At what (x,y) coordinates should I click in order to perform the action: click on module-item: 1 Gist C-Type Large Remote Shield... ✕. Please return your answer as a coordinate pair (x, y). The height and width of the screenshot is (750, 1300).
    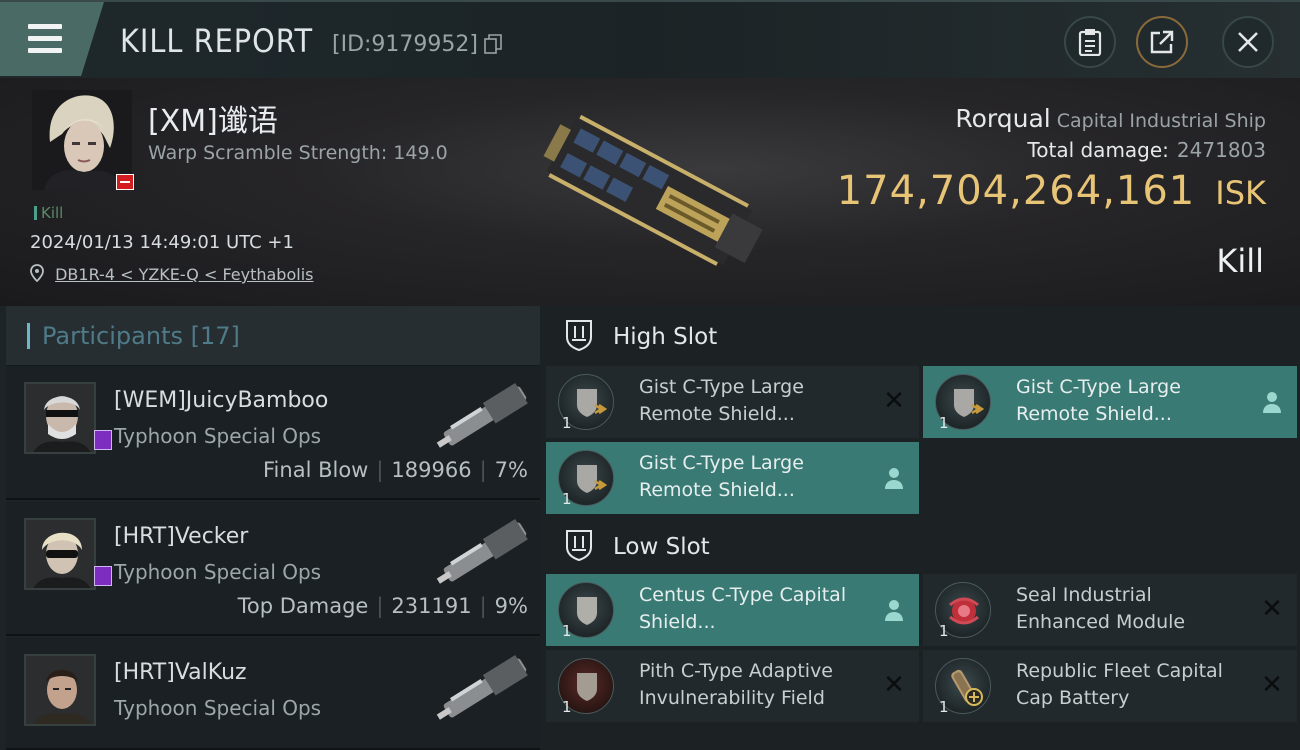
    Looking at the image, I should click on (732, 402).